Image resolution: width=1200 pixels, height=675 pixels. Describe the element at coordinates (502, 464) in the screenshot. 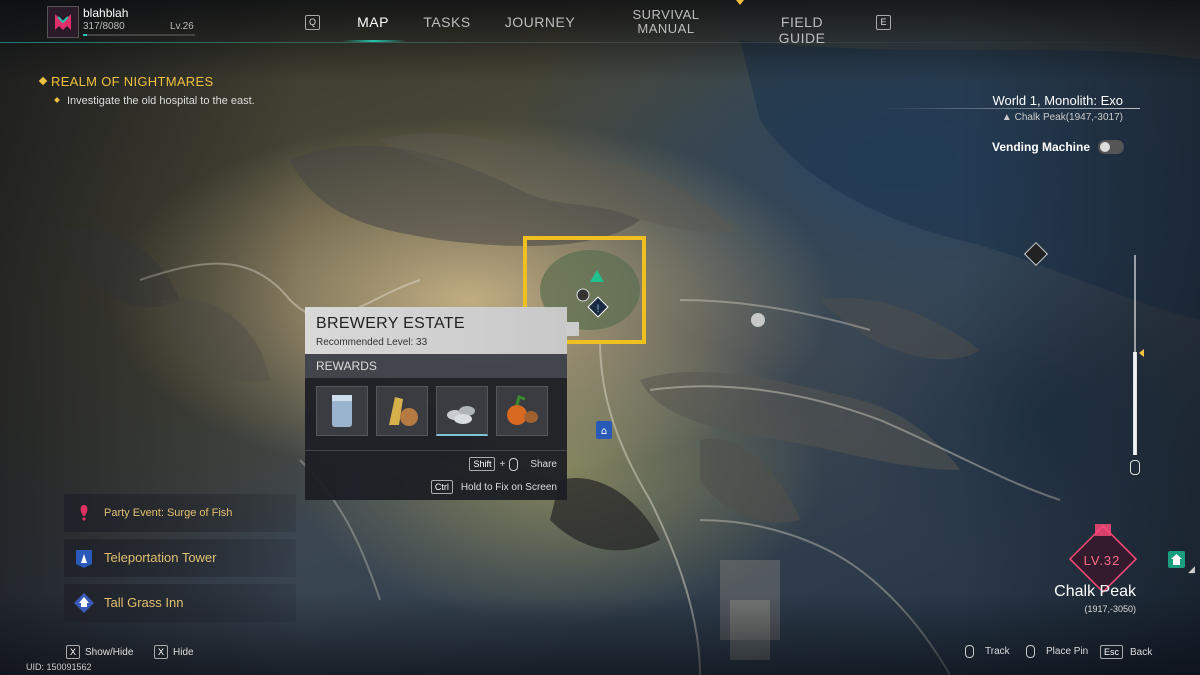

I see `share-plus: +` at that location.